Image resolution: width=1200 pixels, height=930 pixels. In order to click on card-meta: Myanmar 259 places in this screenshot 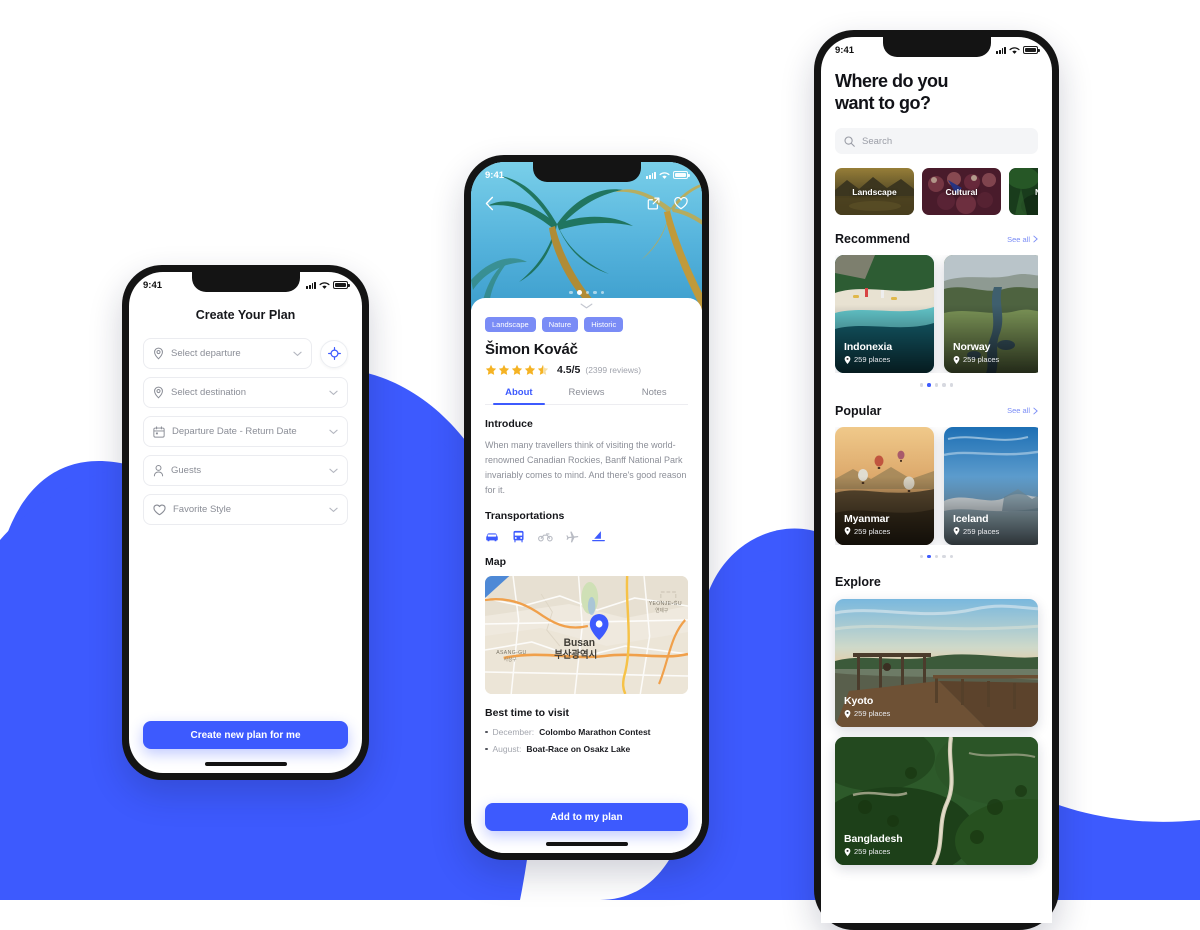, I will do `click(867, 524)`.